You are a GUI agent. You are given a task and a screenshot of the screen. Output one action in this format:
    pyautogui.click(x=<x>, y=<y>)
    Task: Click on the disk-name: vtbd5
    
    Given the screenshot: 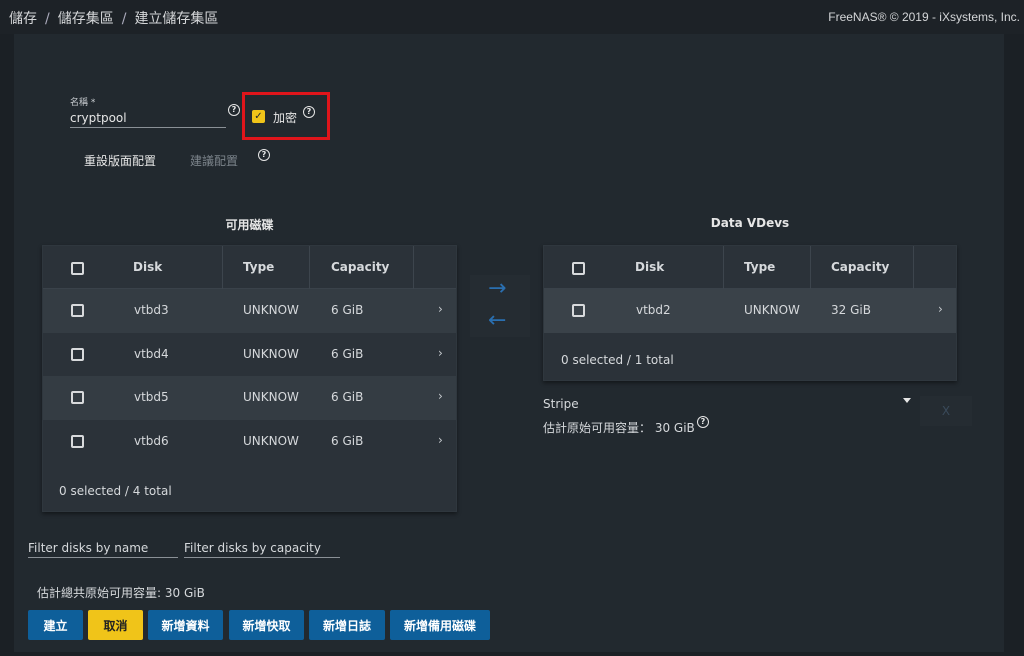 What is the action you would take?
    pyautogui.click(x=151, y=397)
    